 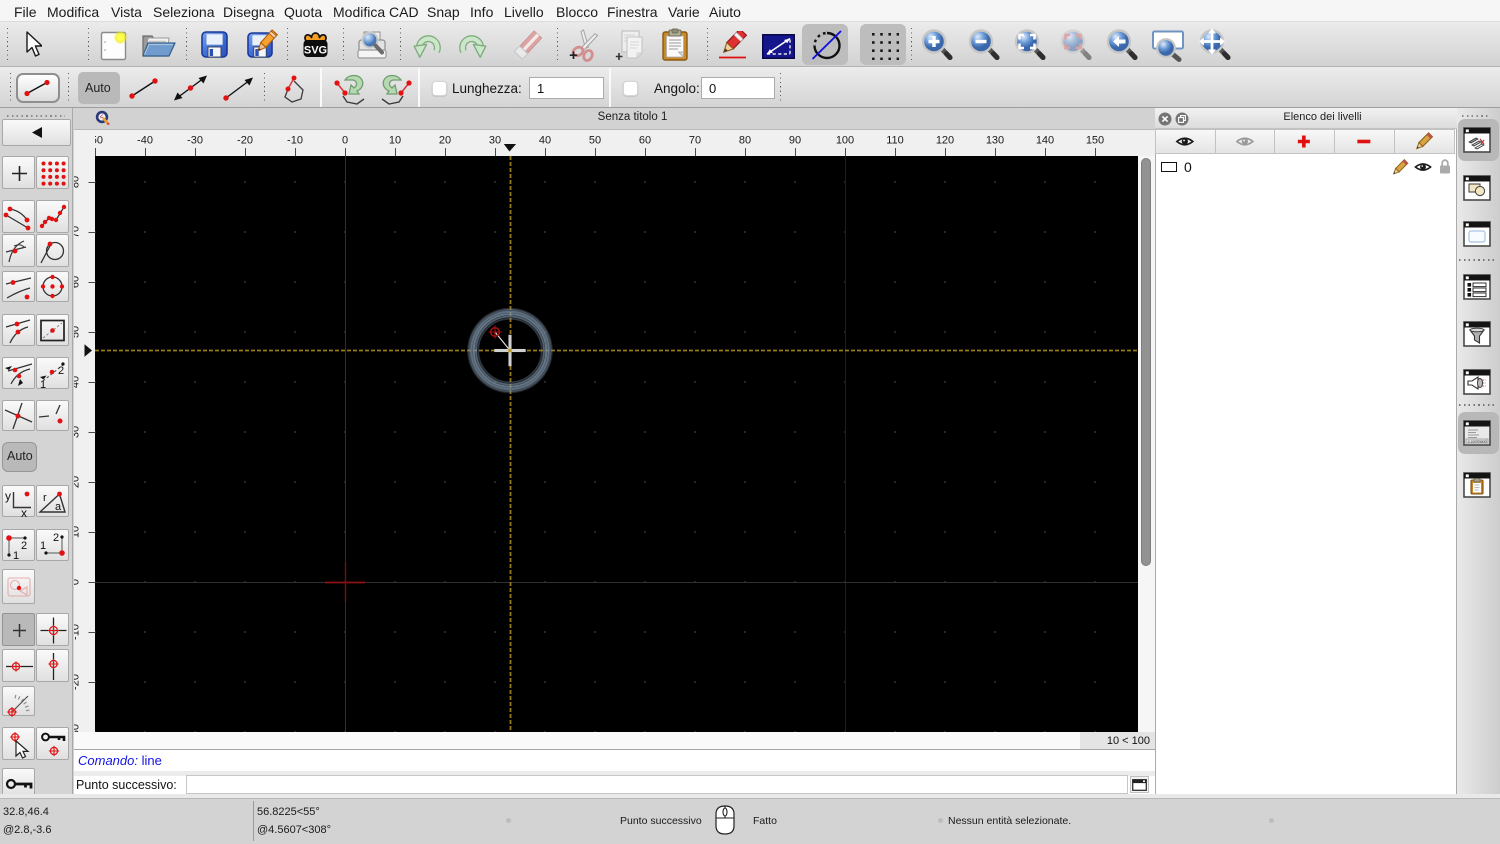 What do you see at coordinates (1095, 141) in the screenshot?
I see `svg-text: 150` at bounding box center [1095, 141].